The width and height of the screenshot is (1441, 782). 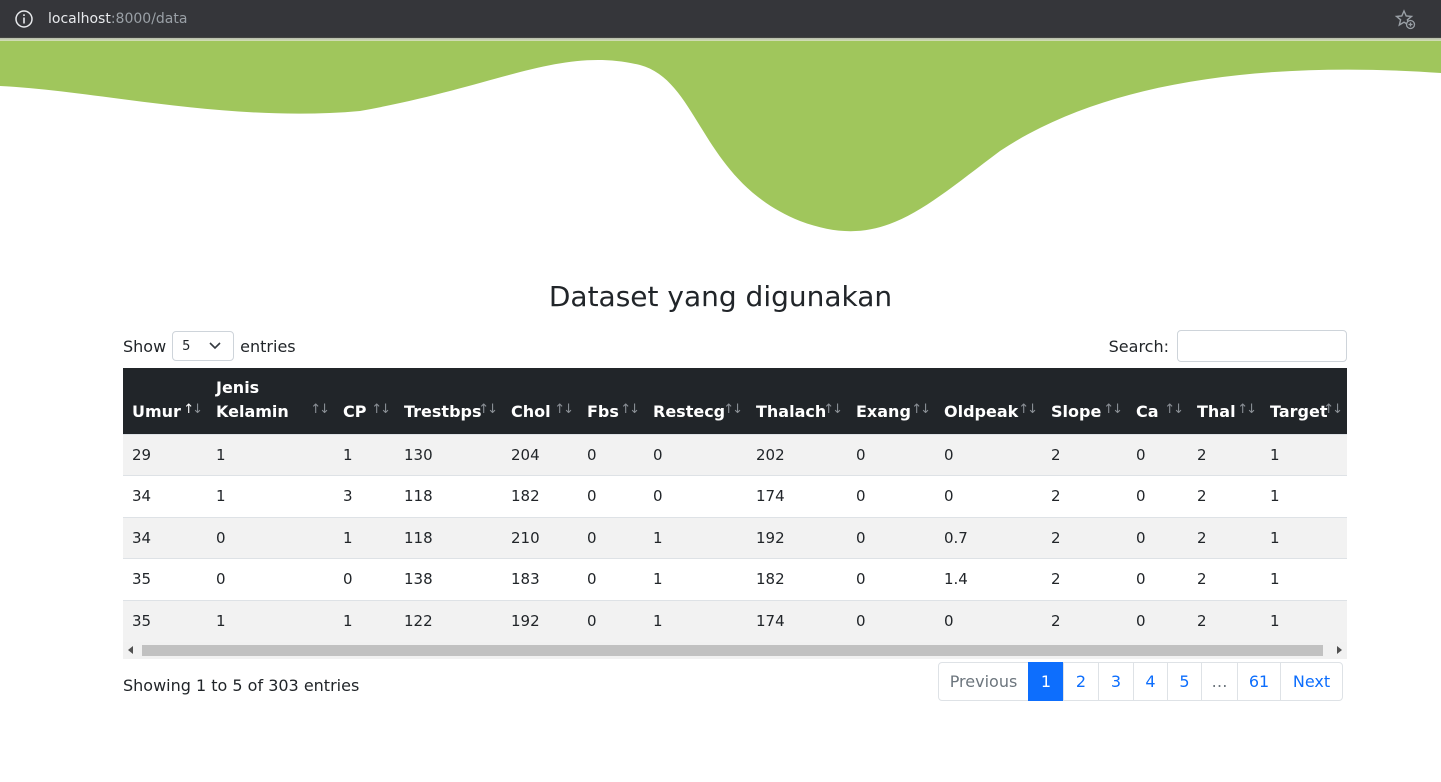 What do you see at coordinates (1084, 401) in the screenshot?
I see `column-header-slope: Slope ↑↓` at bounding box center [1084, 401].